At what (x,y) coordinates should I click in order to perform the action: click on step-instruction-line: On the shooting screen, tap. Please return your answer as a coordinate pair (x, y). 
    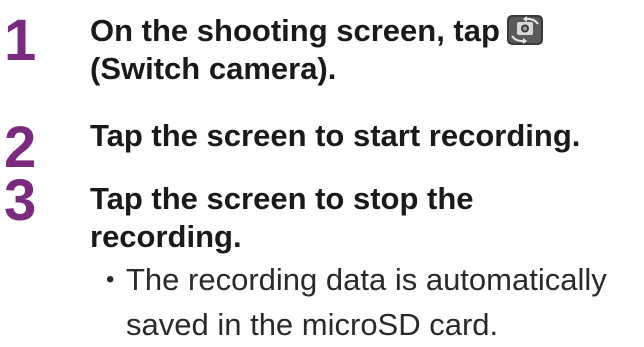
    Looking at the image, I should click on (365, 31).